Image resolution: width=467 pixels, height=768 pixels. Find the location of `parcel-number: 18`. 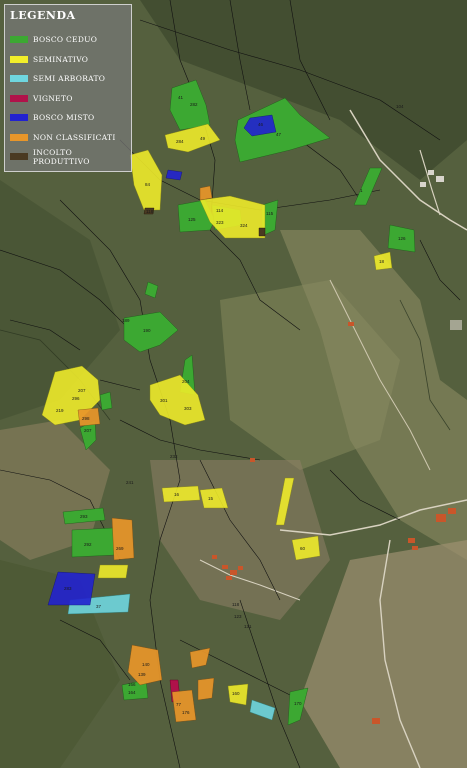

parcel-number: 18 is located at coordinates (382, 261).